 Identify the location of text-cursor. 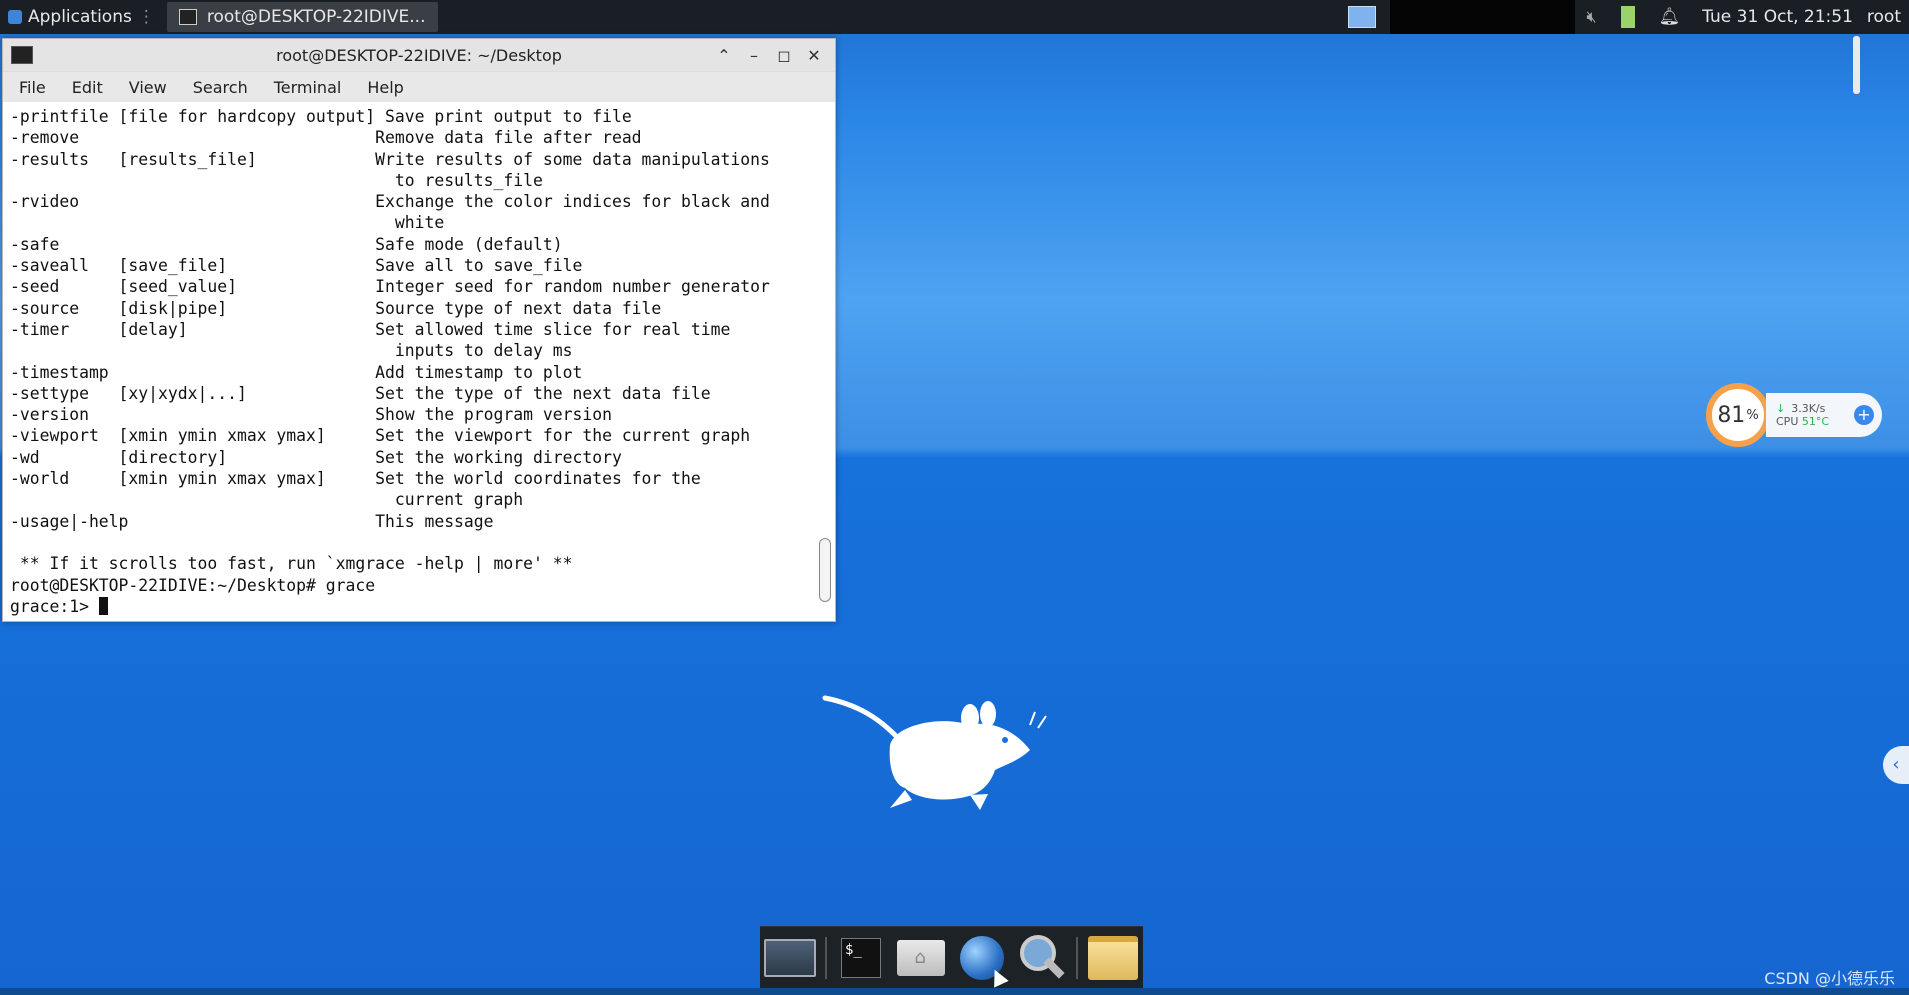
(103, 605).